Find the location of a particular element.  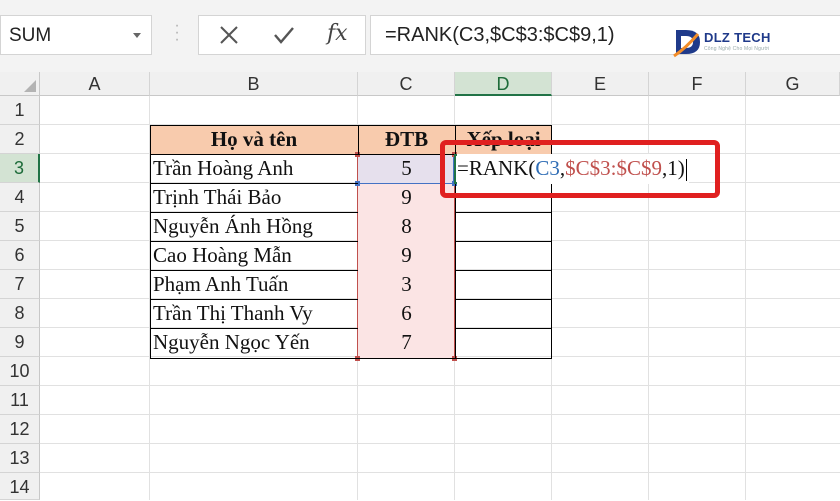

select-all-icon is located at coordinates (30, 86).